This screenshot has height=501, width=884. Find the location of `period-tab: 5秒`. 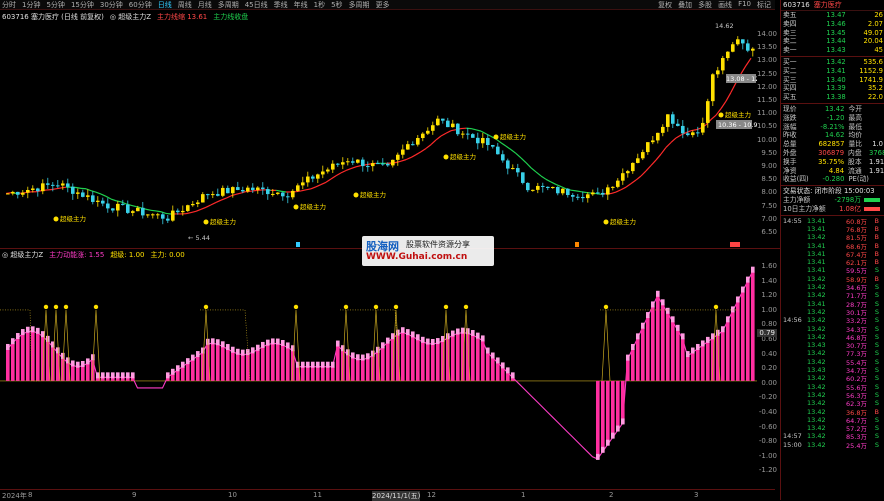

period-tab: 5秒 is located at coordinates (336, 5).